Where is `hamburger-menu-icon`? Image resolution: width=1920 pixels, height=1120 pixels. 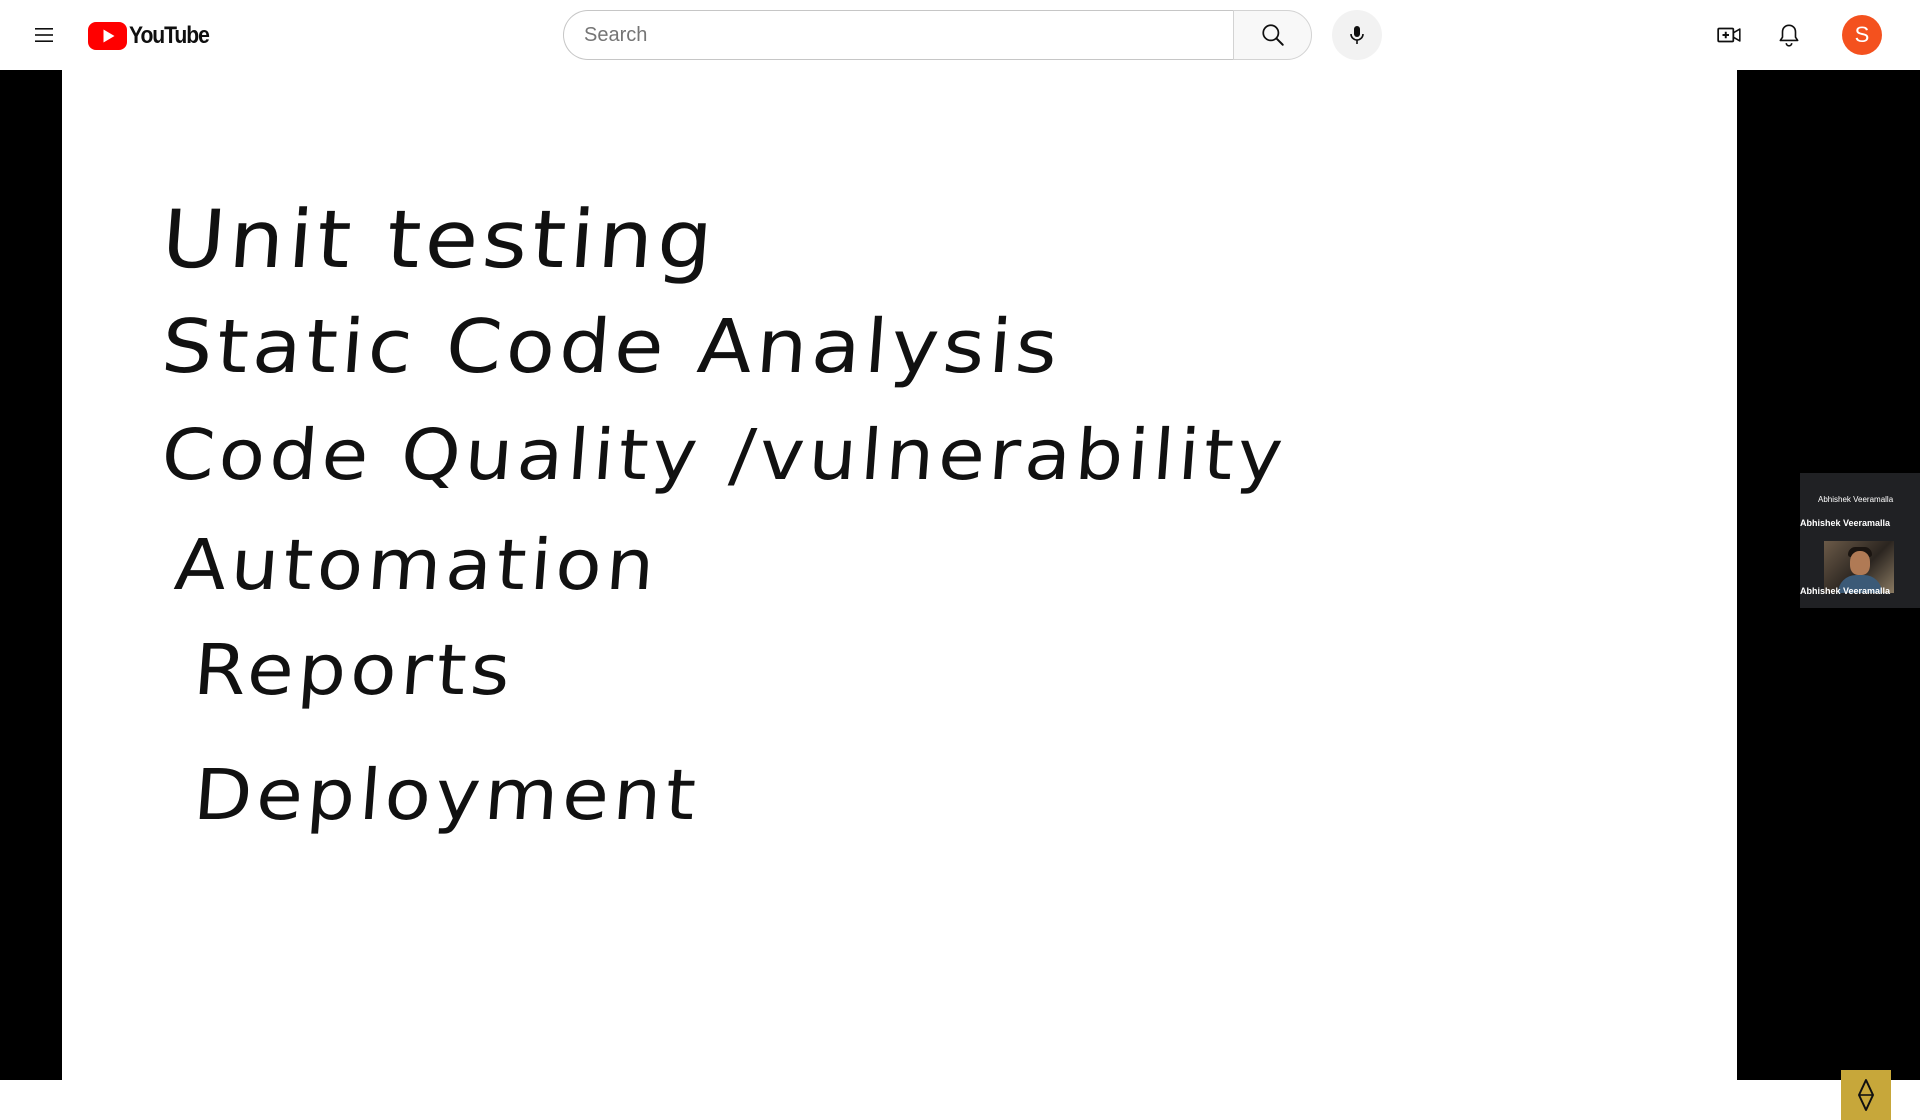 hamburger-menu-icon is located at coordinates (44, 35).